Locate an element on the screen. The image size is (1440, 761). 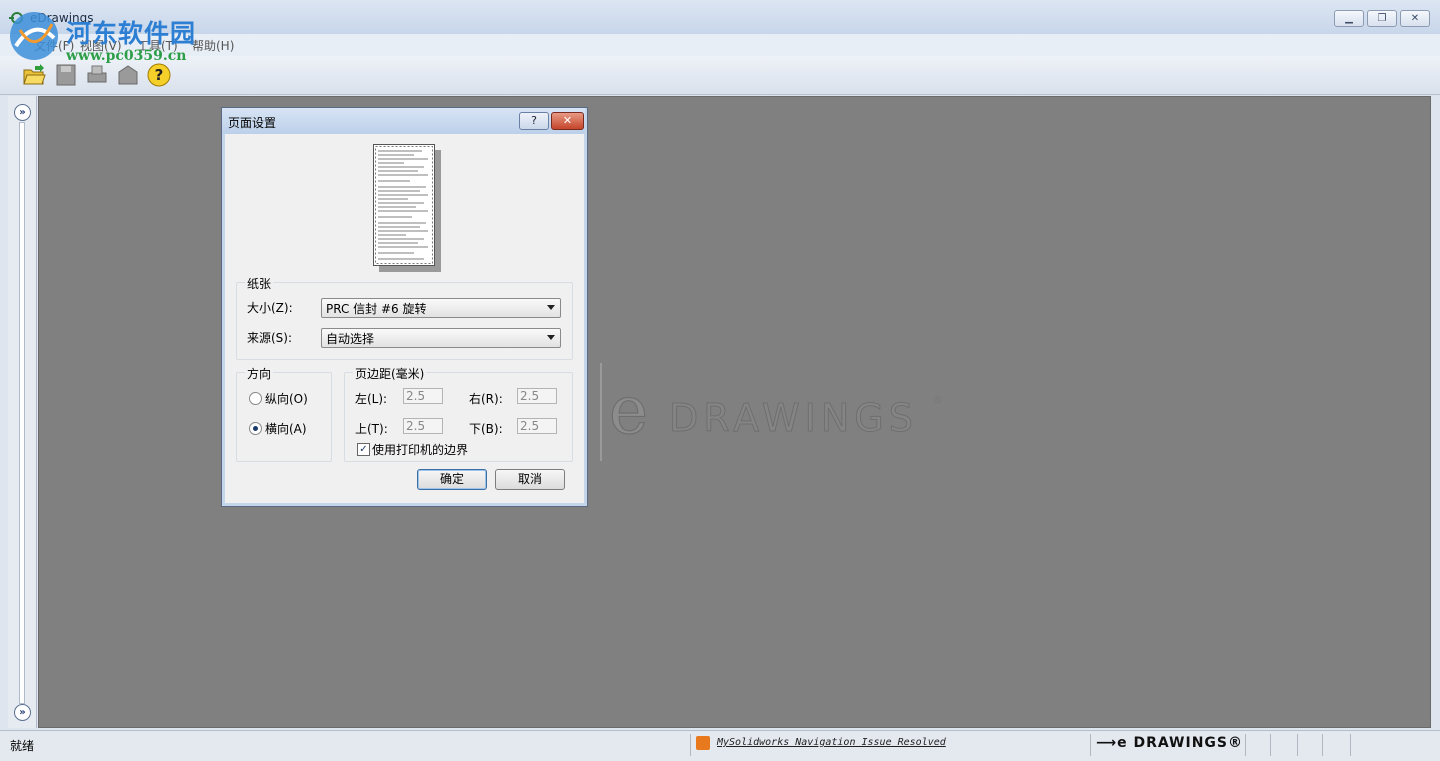
cancel-button: 取消 is located at coordinates (530, 479).